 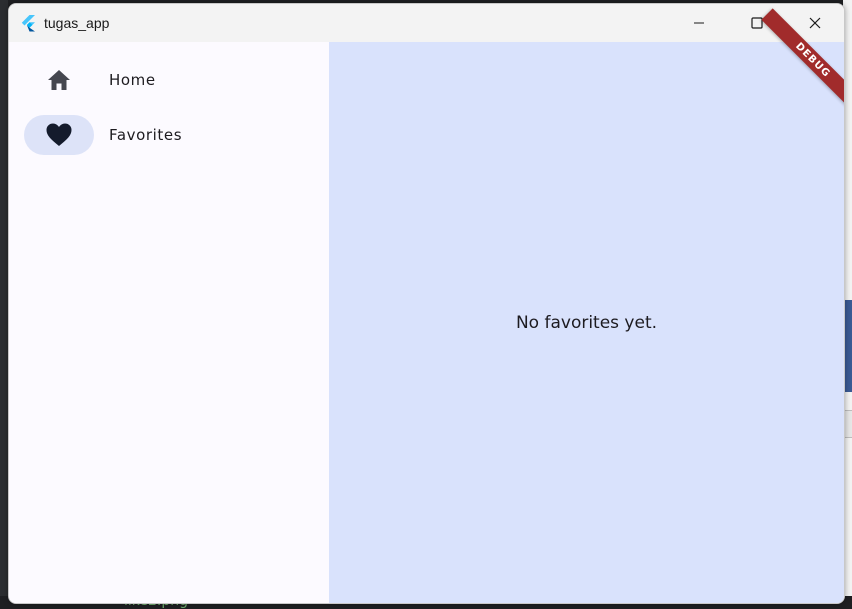 I want to click on minimize-icon, so click(x=699, y=23).